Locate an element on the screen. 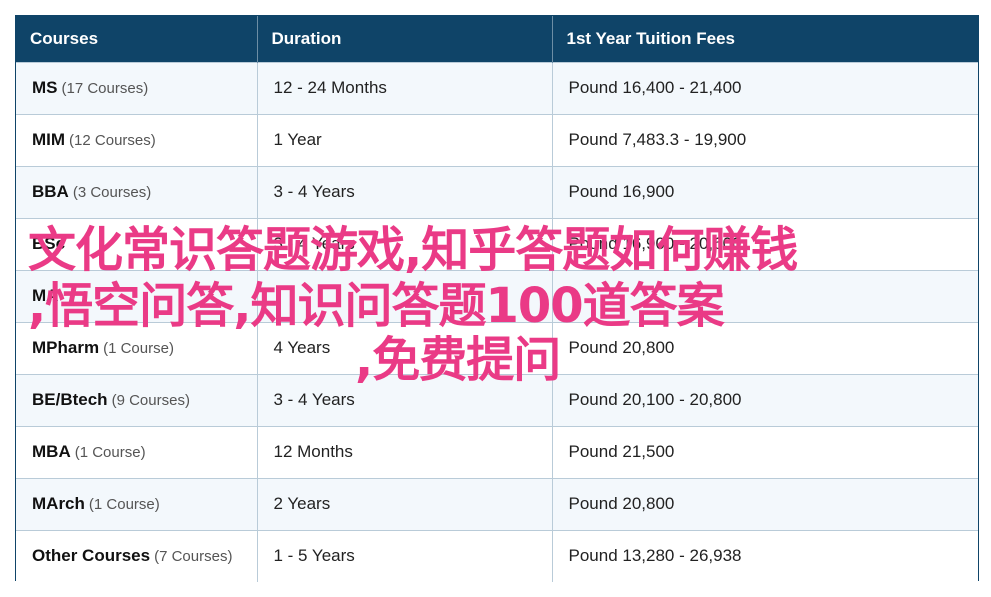 The width and height of the screenshot is (991, 597). header-fees: 1st Year Tuition Fees is located at coordinates (651, 38).